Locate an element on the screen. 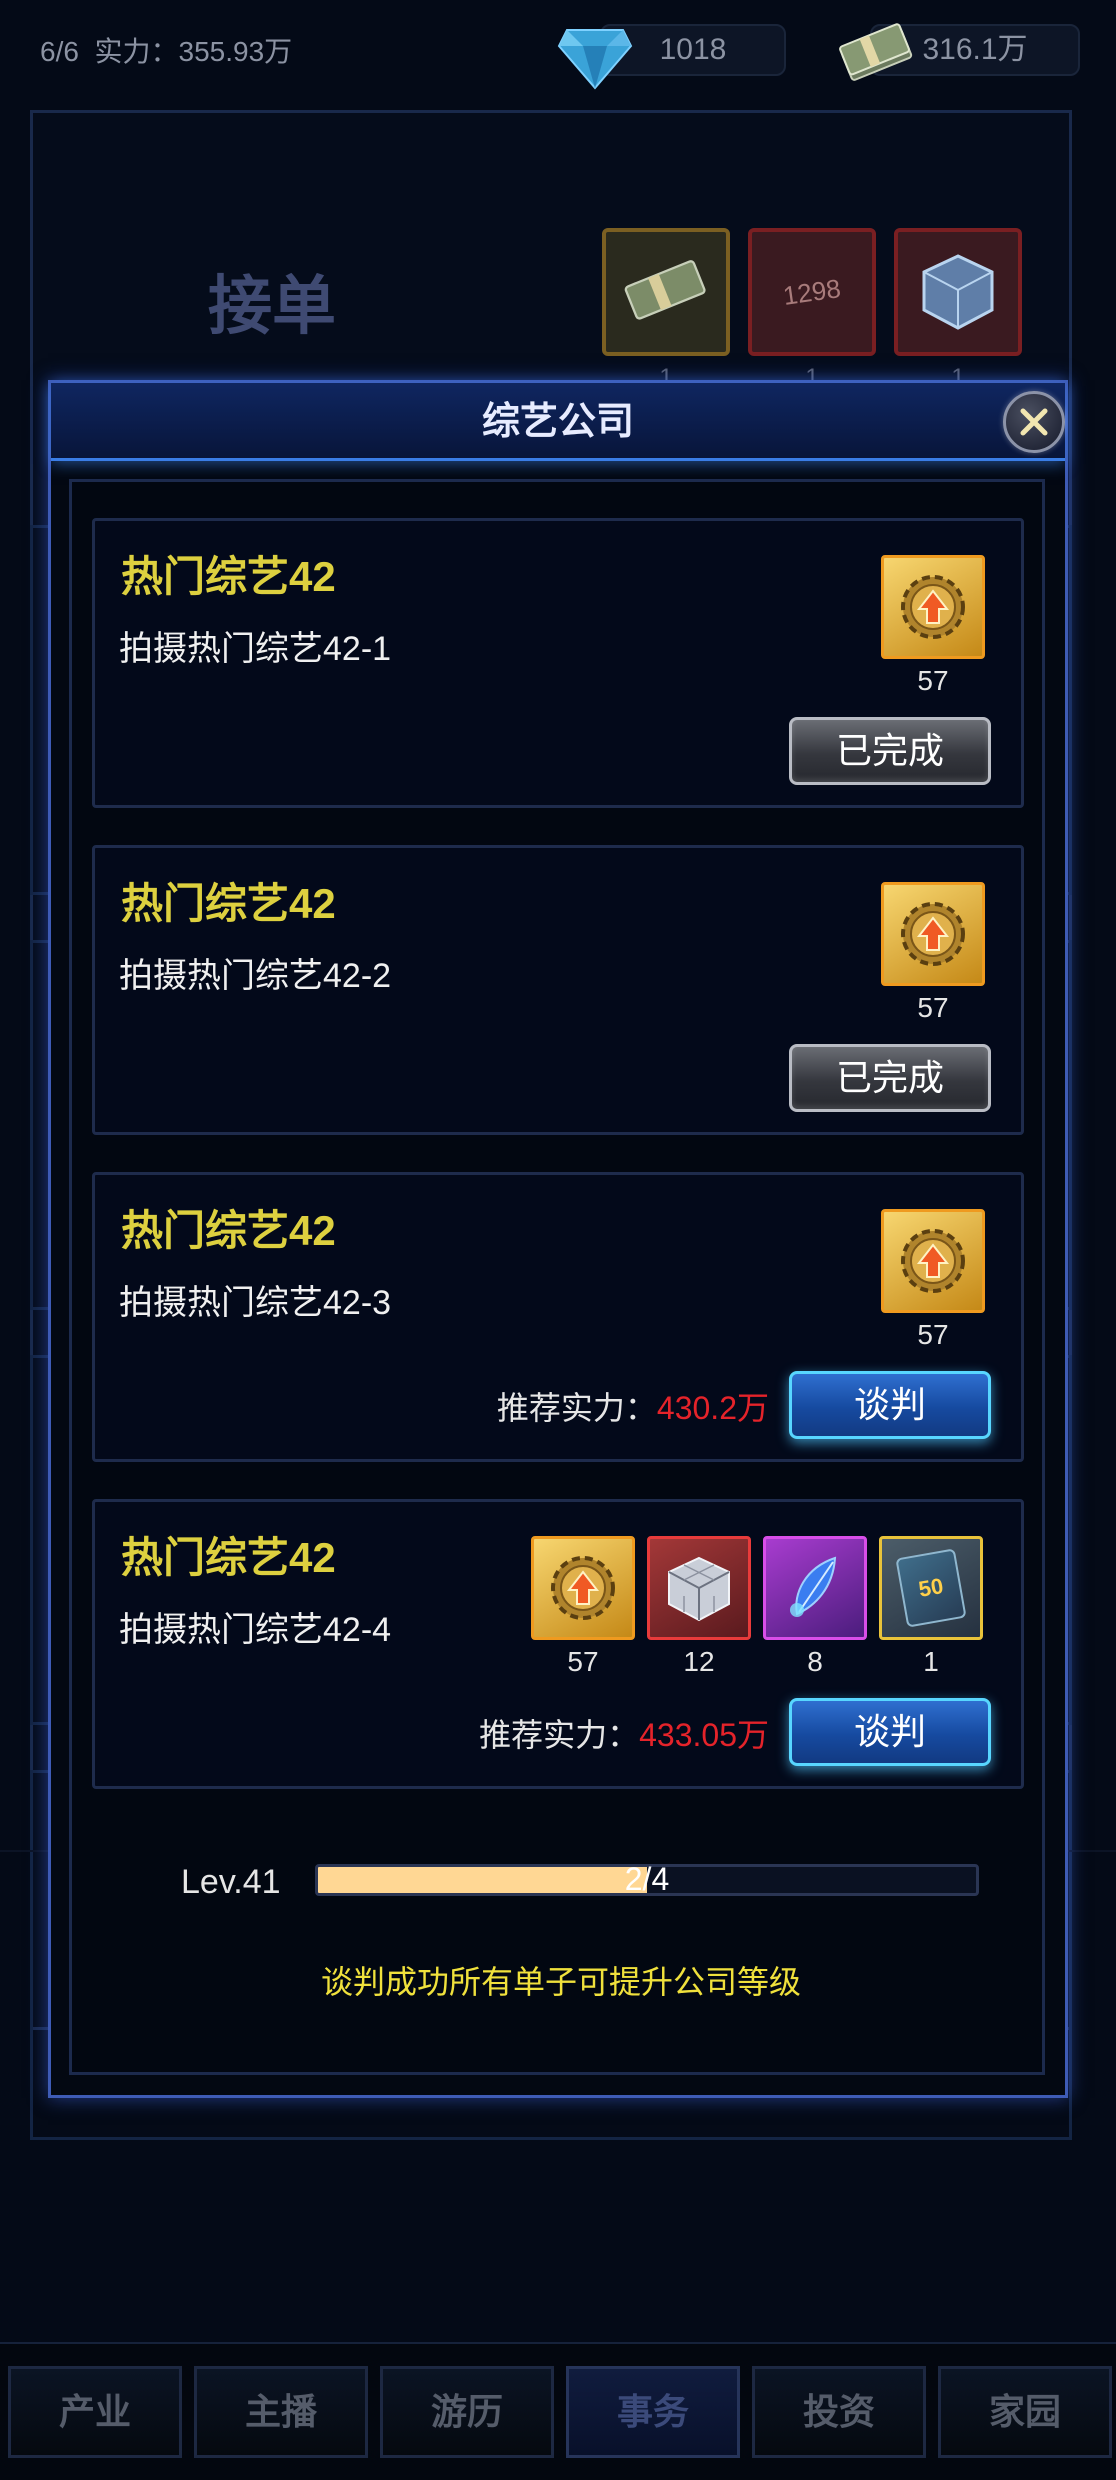 This screenshot has width=1116, height=2480. ice-cube-icon is located at coordinates (958, 292).